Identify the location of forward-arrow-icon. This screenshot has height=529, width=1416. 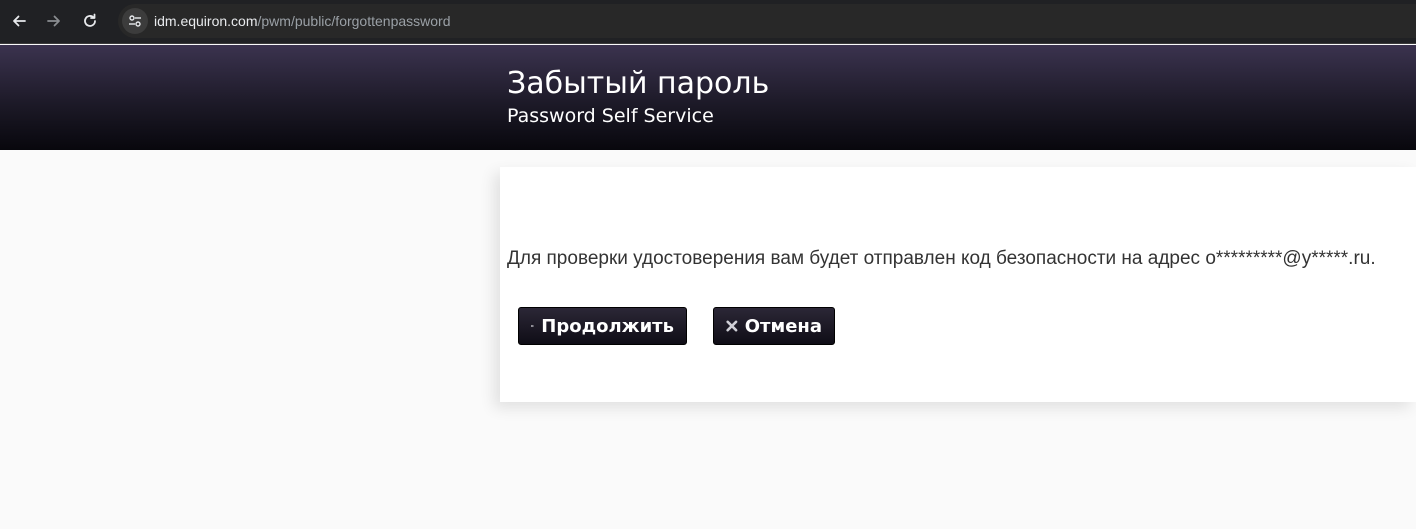
(53, 21).